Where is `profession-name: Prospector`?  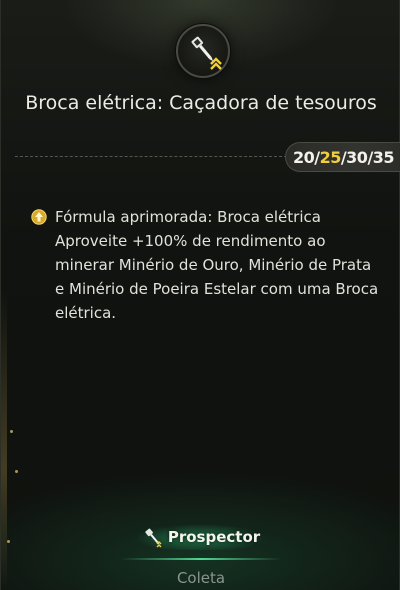 profession-name: Prospector is located at coordinates (214, 537).